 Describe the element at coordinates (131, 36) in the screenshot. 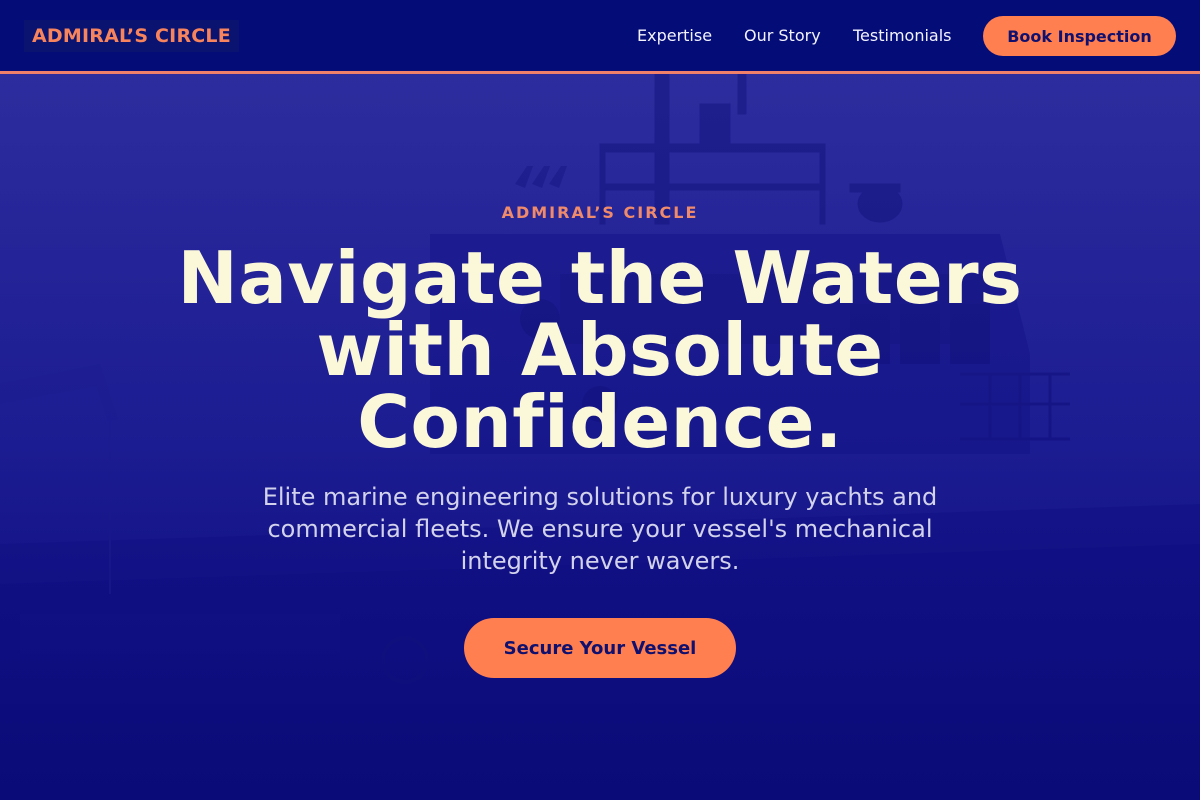

I see `logo: ADMIRAL’S CIRCLE` at that location.